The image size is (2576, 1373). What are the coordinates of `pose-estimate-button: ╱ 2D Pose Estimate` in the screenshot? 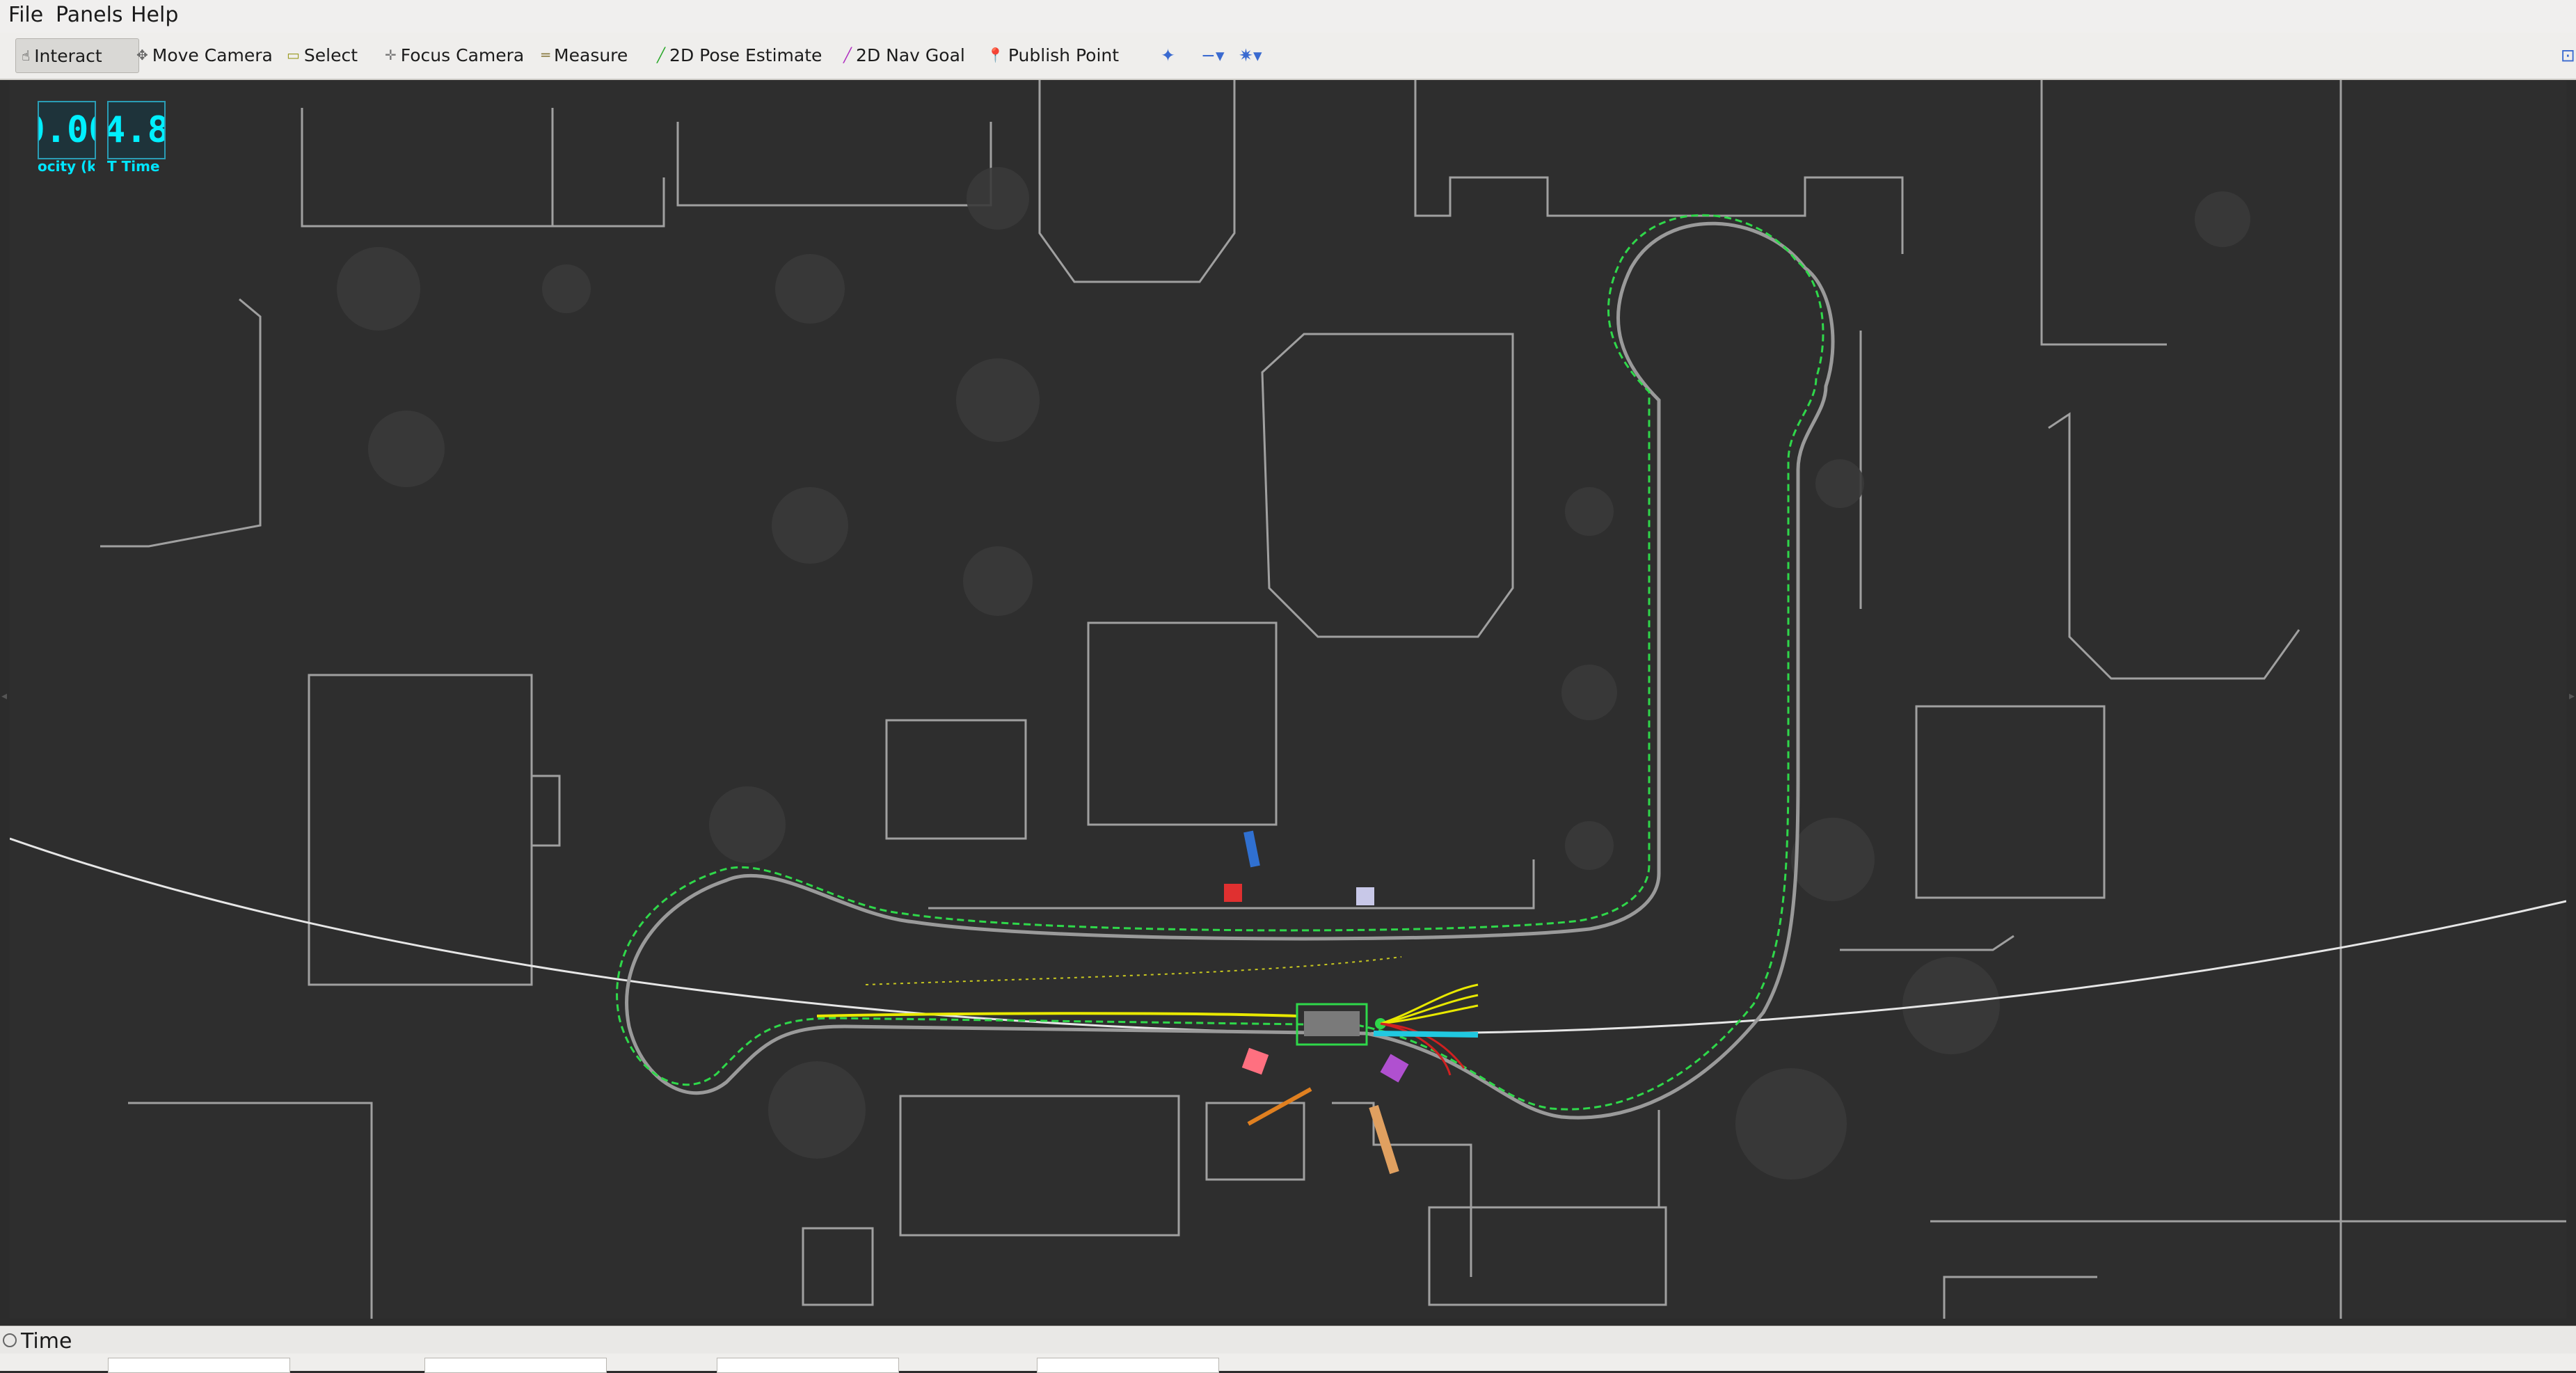 It's located at (739, 55).